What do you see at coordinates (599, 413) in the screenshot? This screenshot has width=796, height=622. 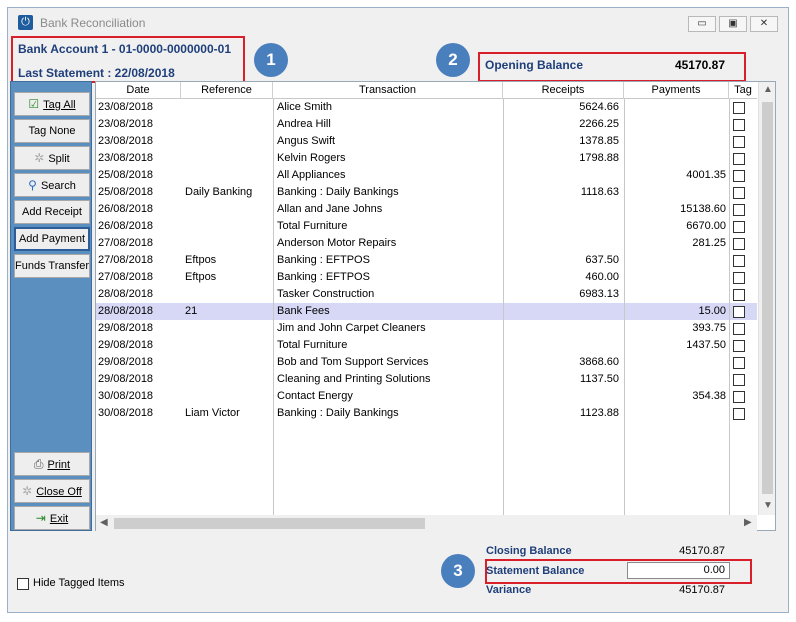 I see `cell-receipts: 1123.88` at bounding box center [599, 413].